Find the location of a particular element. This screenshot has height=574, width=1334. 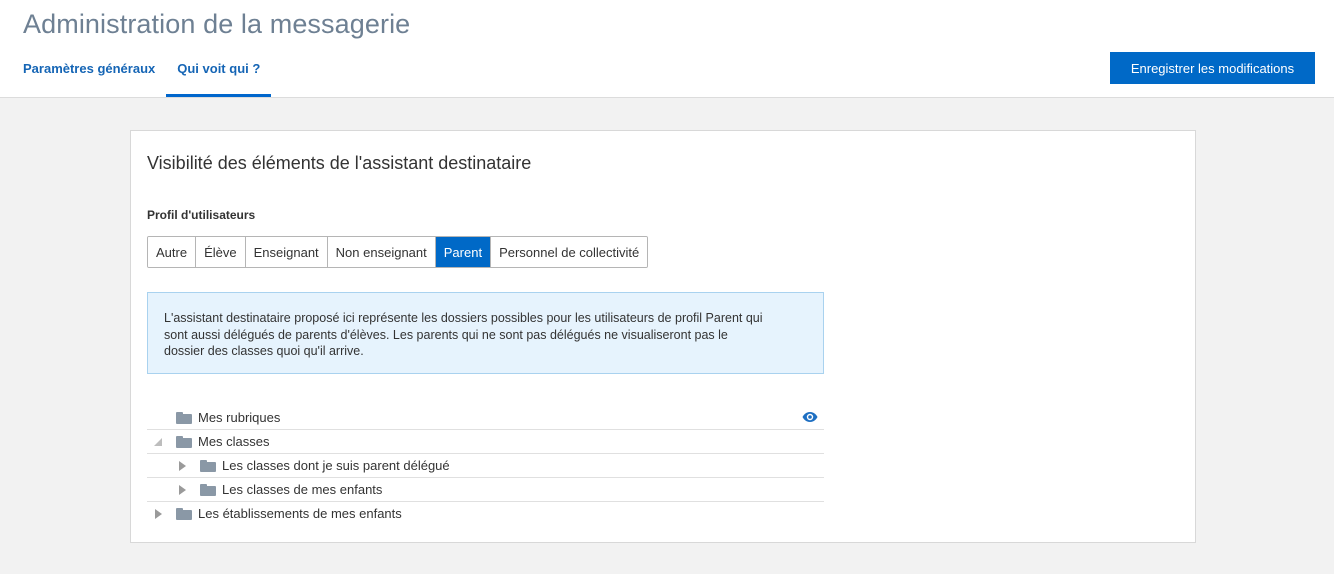

tree-node-label: Les classes de mes enfants is located at coordinates (302, 489).